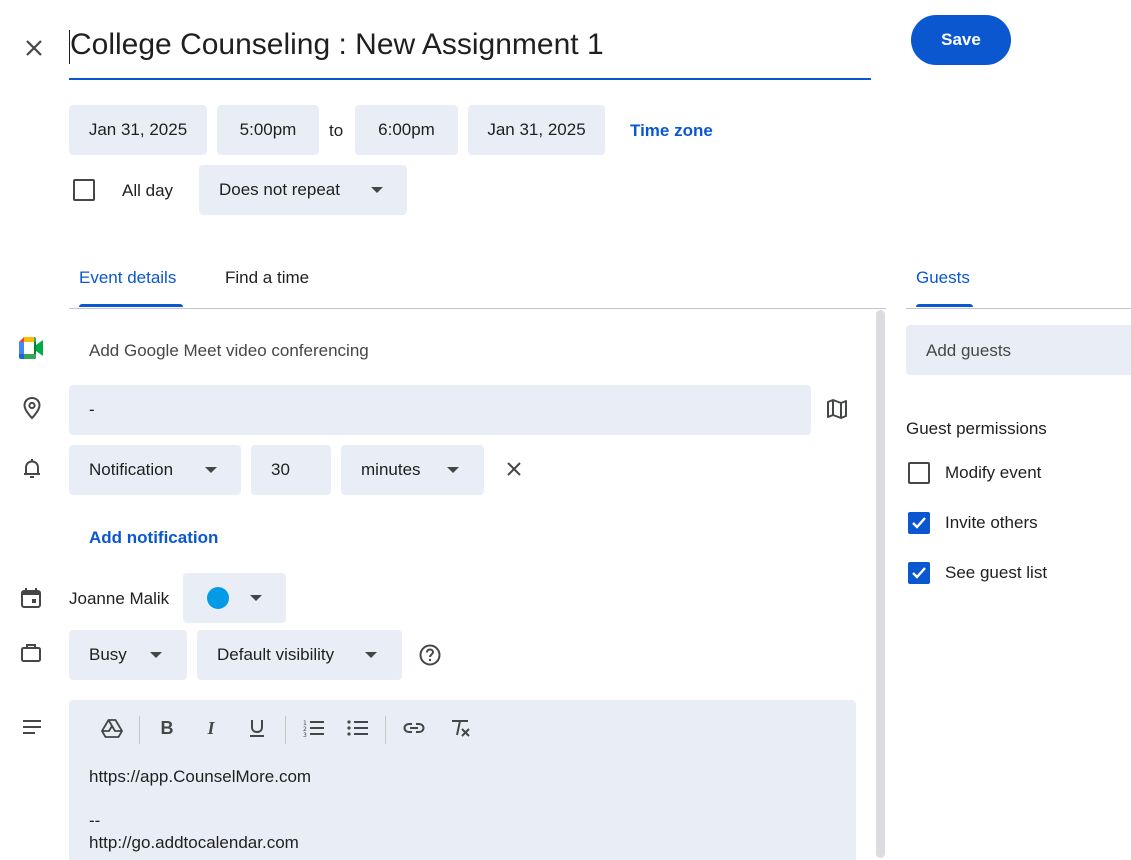  What do you see at coordinates (153, 538) in the screenshot?
I see `add-notification-button: Add notification` at bounding box center [153, 538].